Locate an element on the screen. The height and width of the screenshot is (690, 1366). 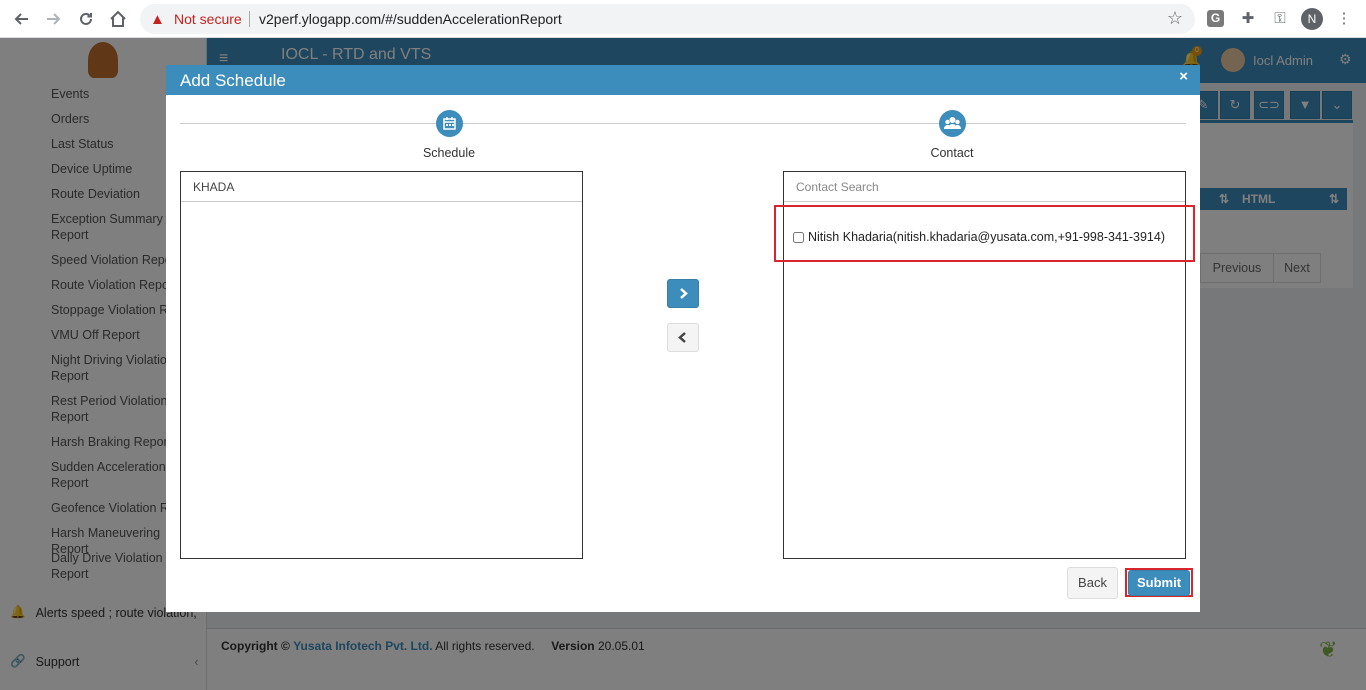
address-separator is located at coordinates (249, 19).